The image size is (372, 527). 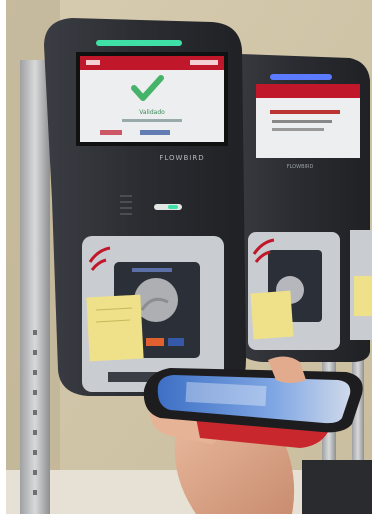 What do you see at coordinates (152, 112) in the screenshot?
I see `screen-status-text: Validado` at bounding box center [152, 112].